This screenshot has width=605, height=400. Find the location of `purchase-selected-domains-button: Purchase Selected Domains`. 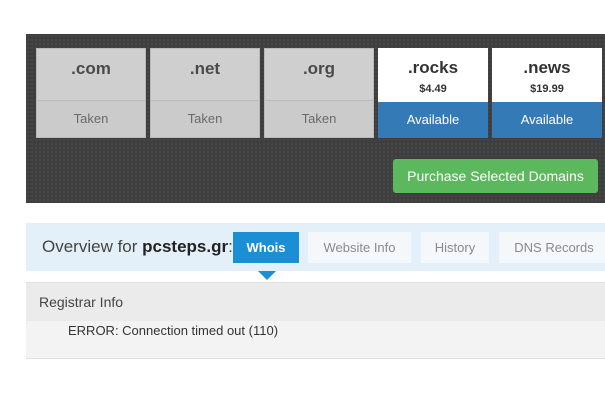

purchase-selected-domains-button: Purchase Selected Domains is located at coordinates (495, 176).